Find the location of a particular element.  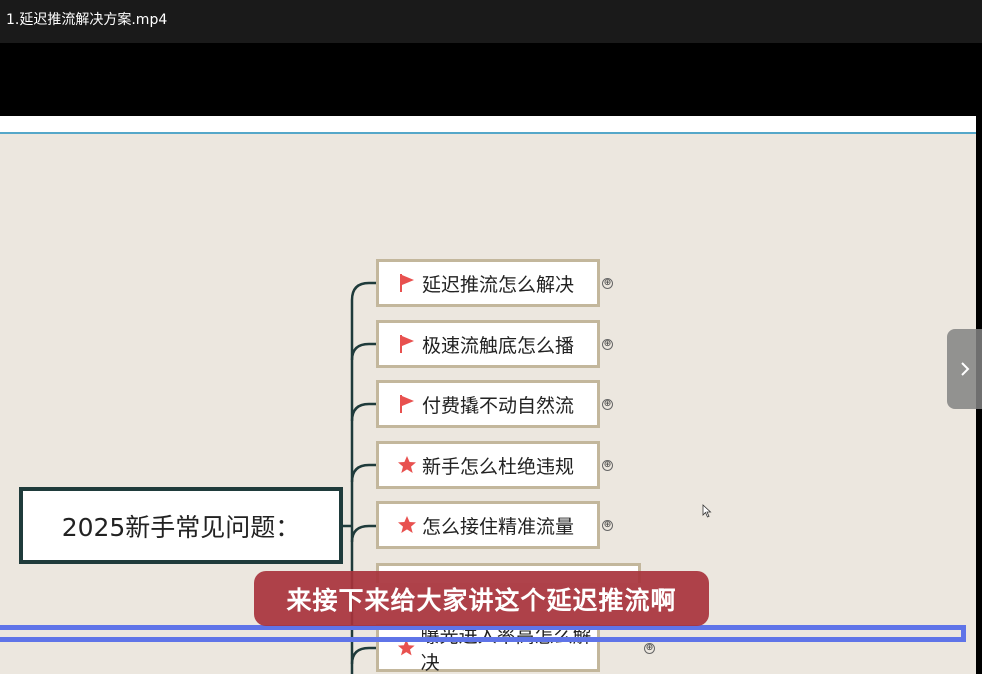

chevron-right-icon is located at coordinates (964, 369).